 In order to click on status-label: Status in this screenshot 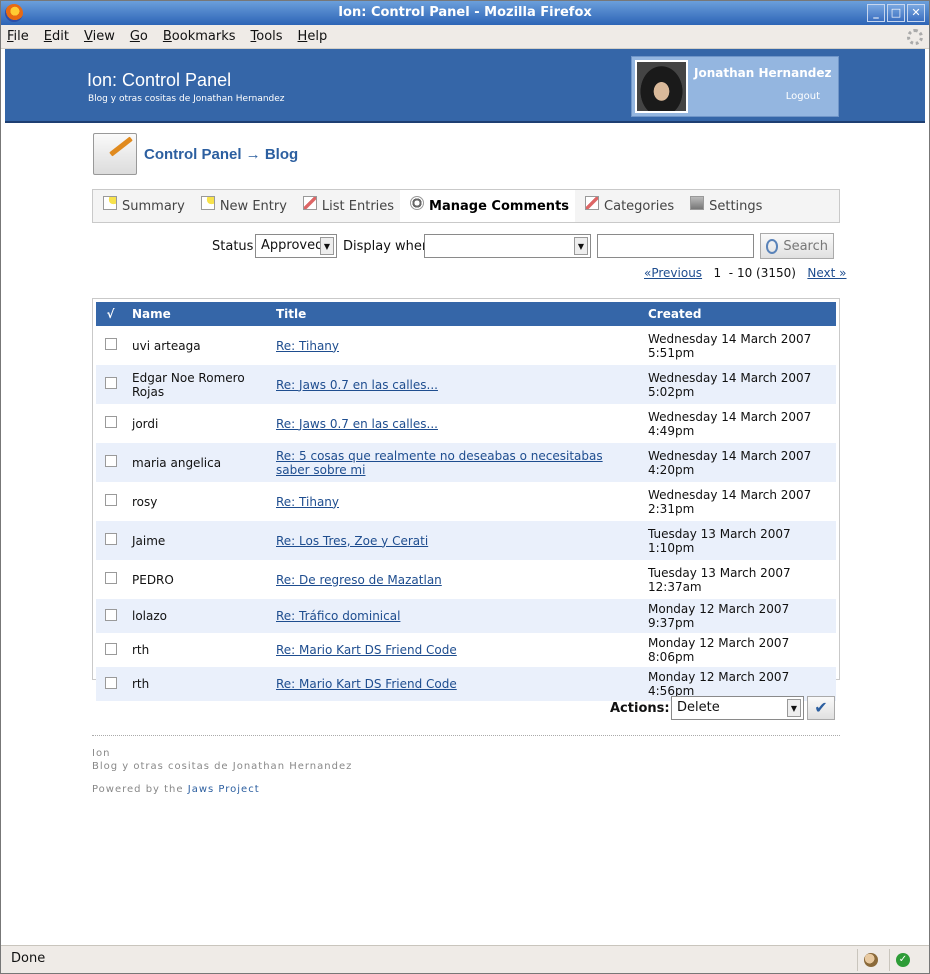, I will do `click(233, 246)`.